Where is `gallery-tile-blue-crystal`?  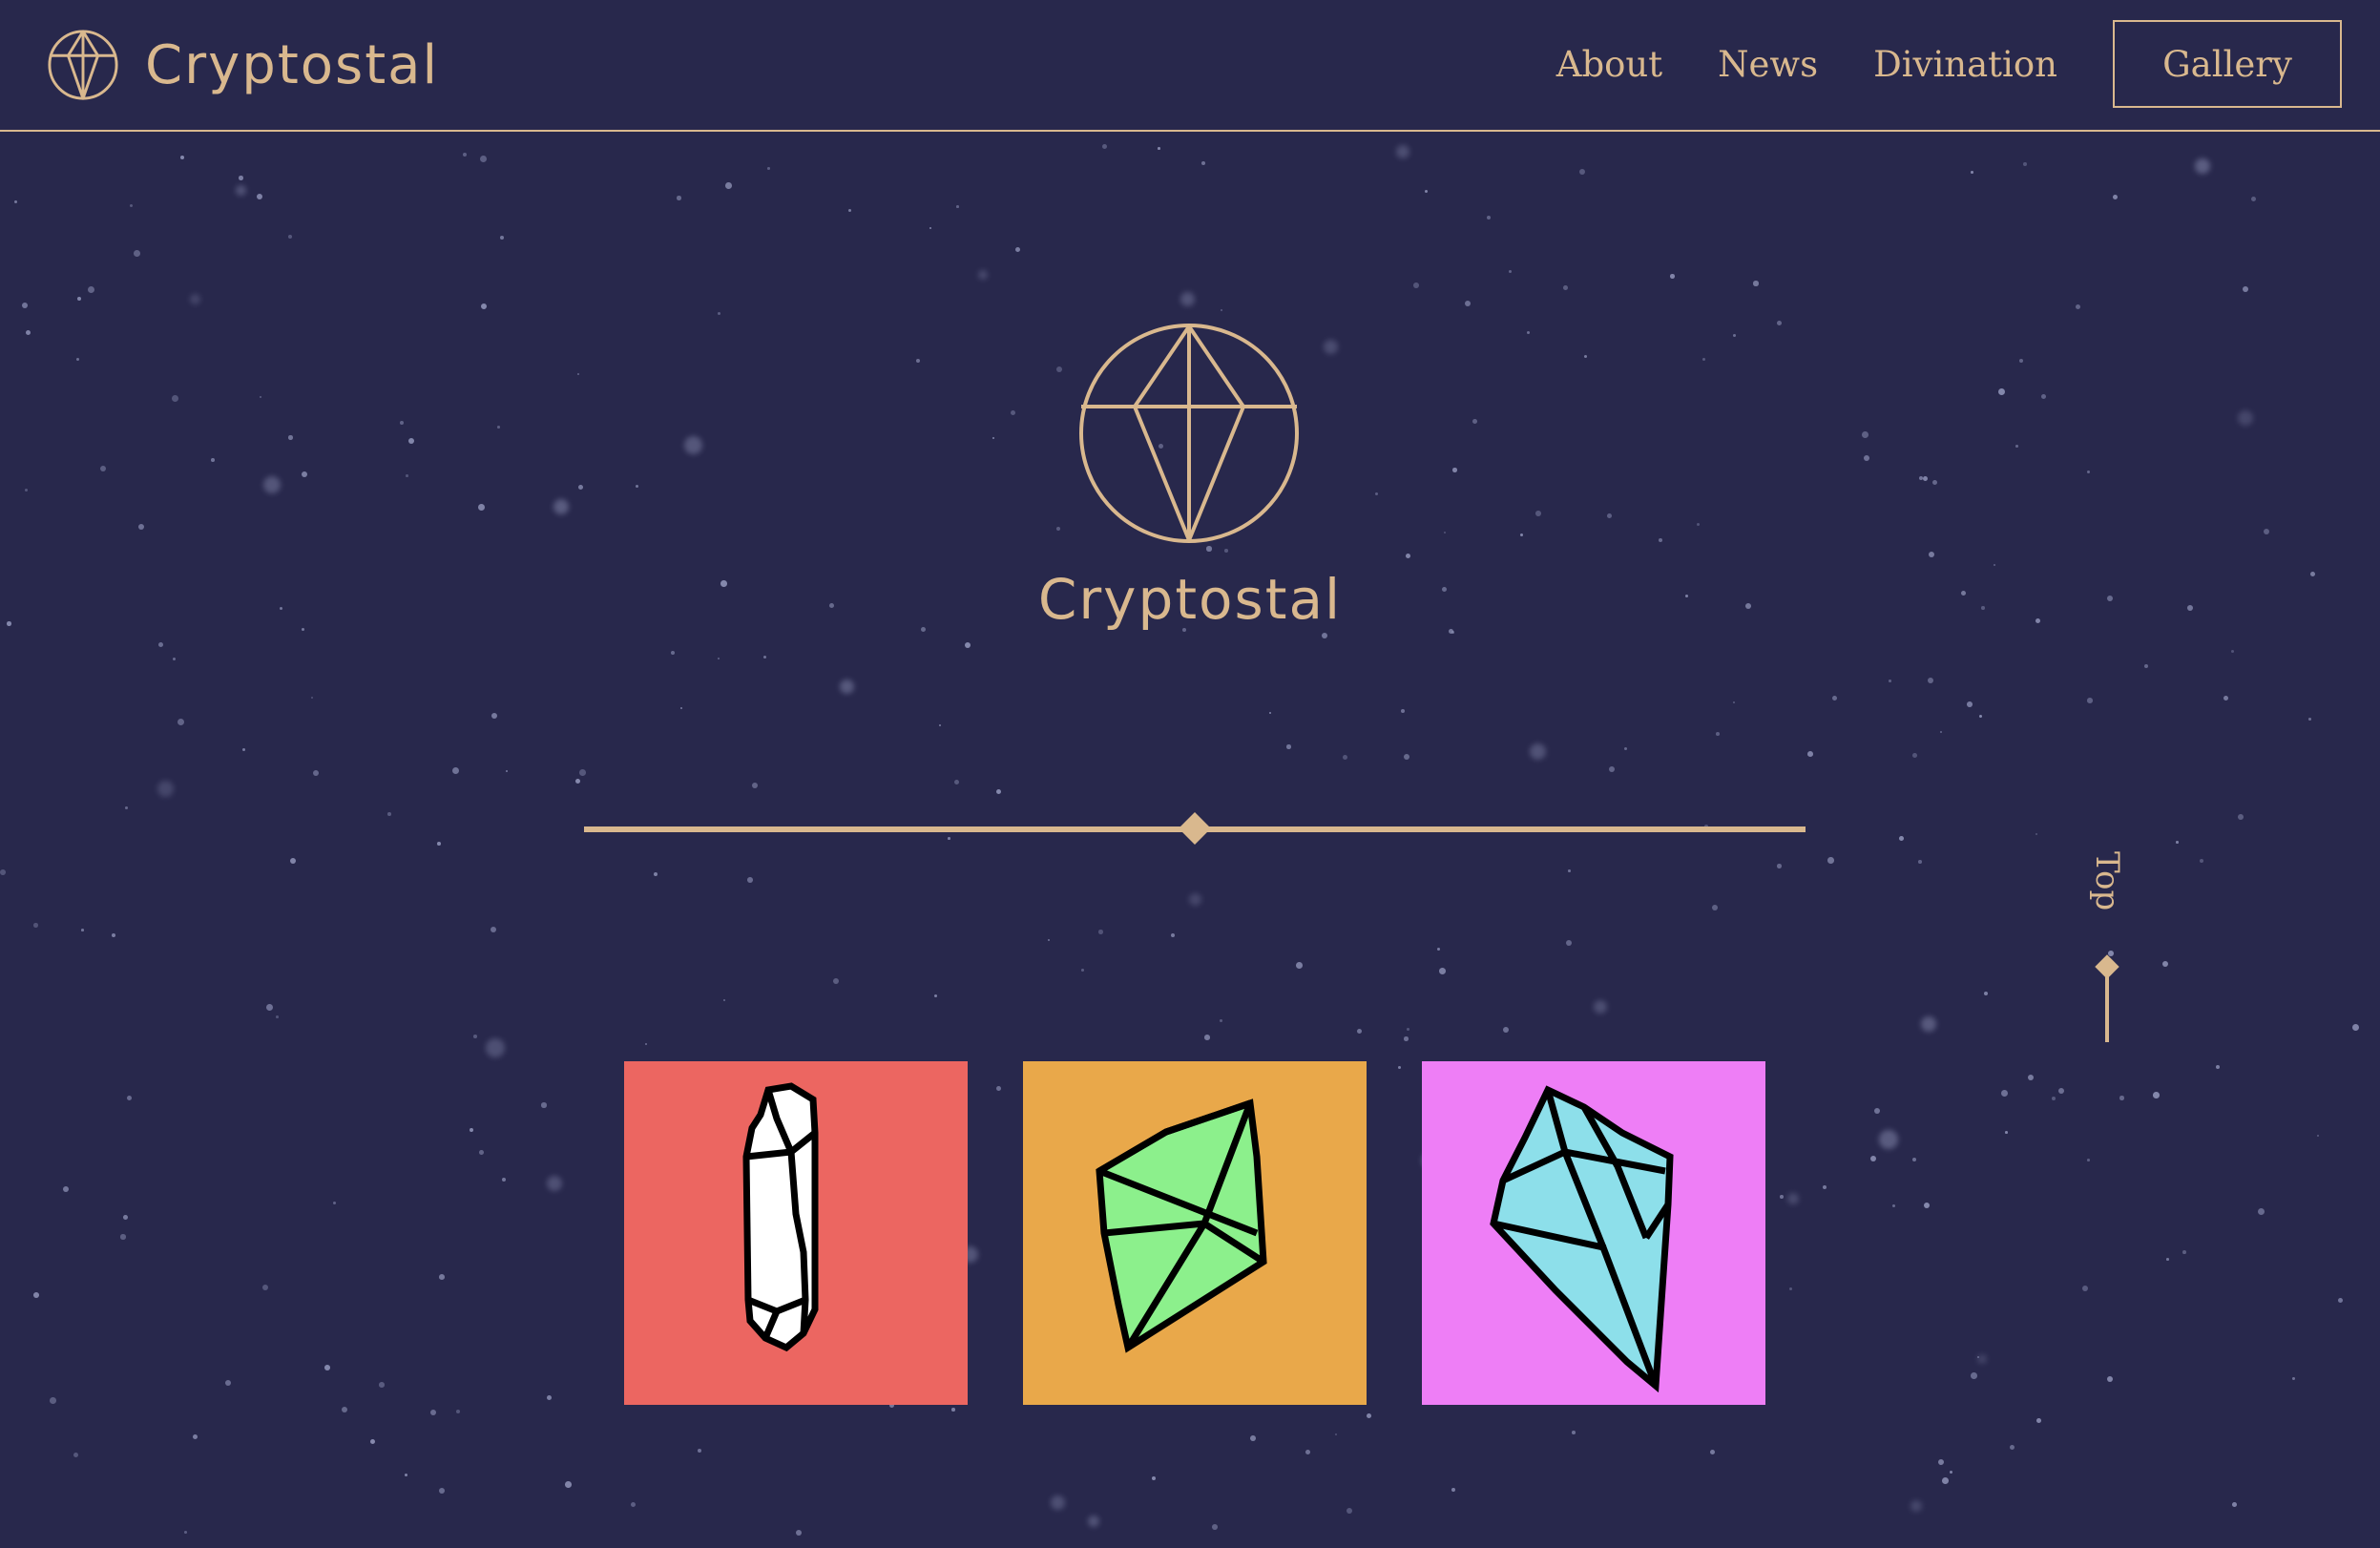 gallery-tile-blue-crystal is located at coordinates (1593, 1233).